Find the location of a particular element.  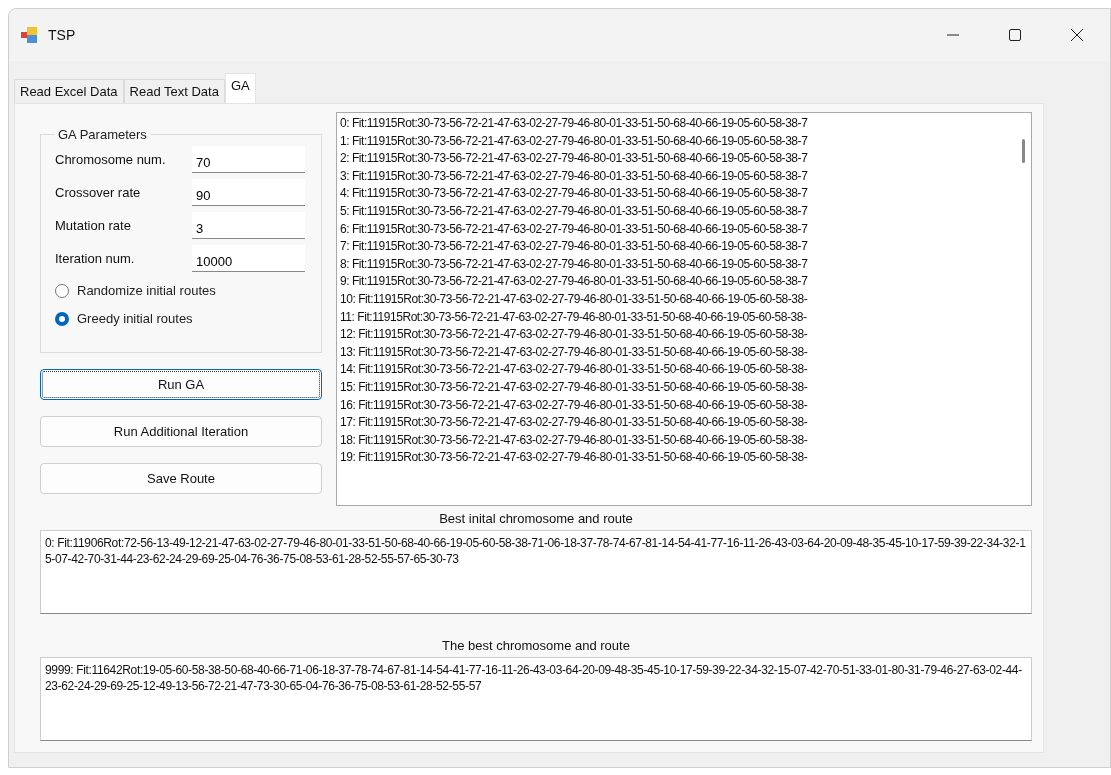

result-label: The best chromosome and route is located at coordinates (536, 645).